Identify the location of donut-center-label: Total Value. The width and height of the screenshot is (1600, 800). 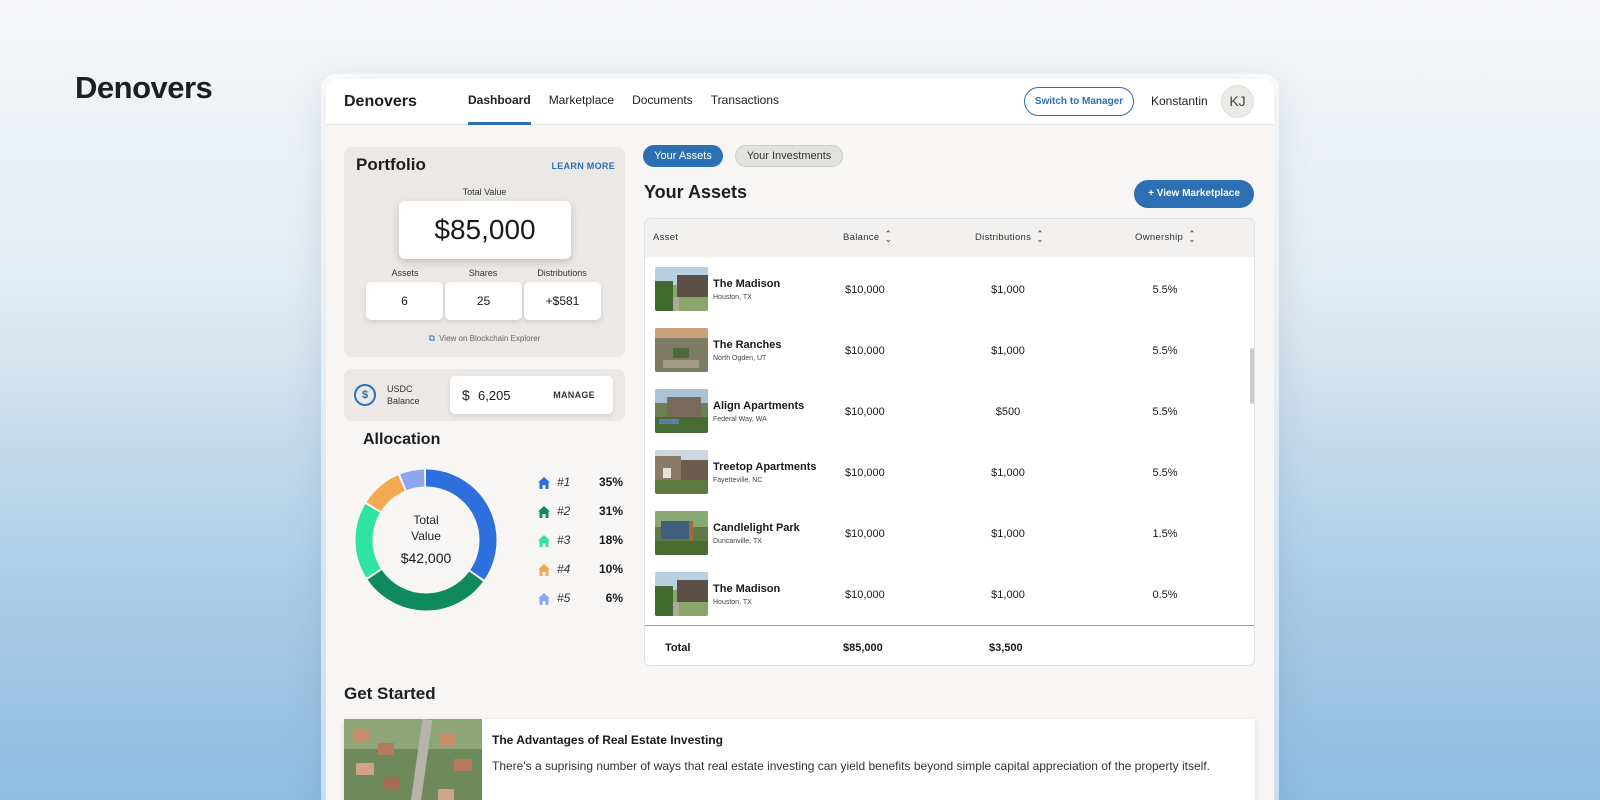
(426, 528).